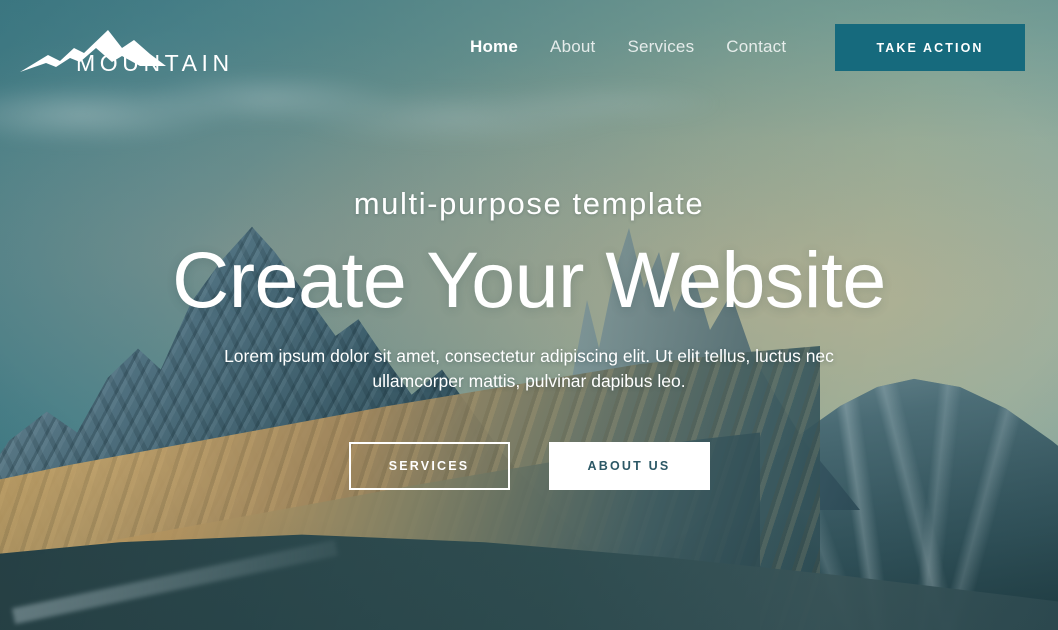 This screenshot has width=1058, height=630. What do you see at coordinates (529, 466) in the screenshot?
I see `hero-button-group: SERVICES ABOUT US` at bounding box center [529, 466].